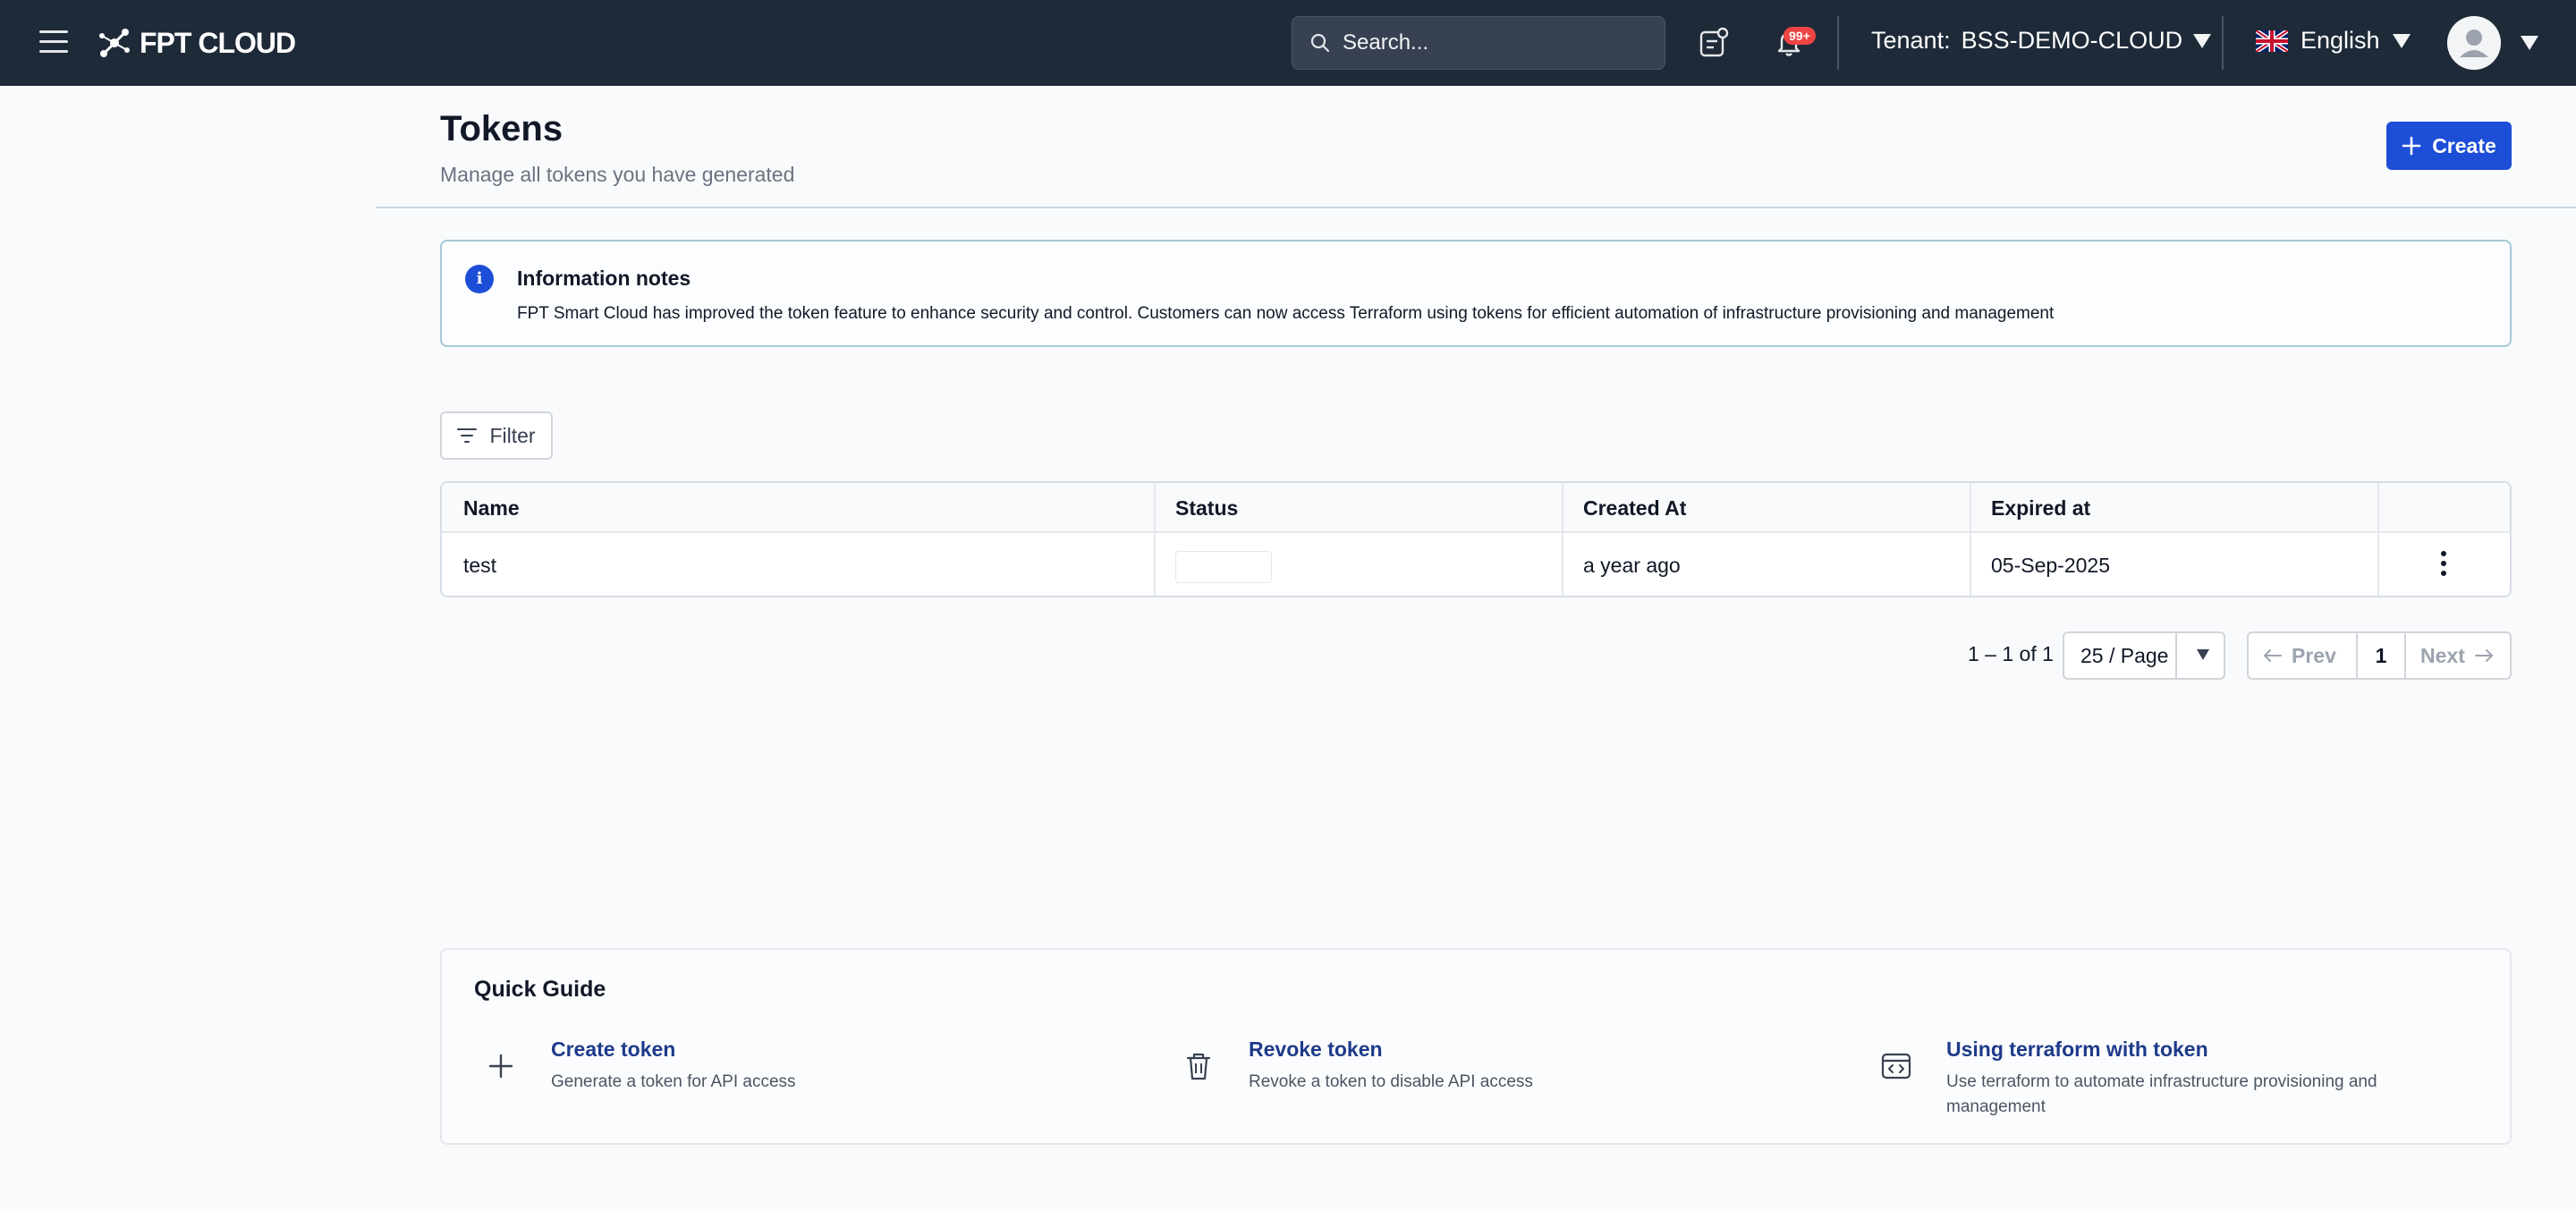  I want to click on guide-item-title: Create token, so click(613, 1049).